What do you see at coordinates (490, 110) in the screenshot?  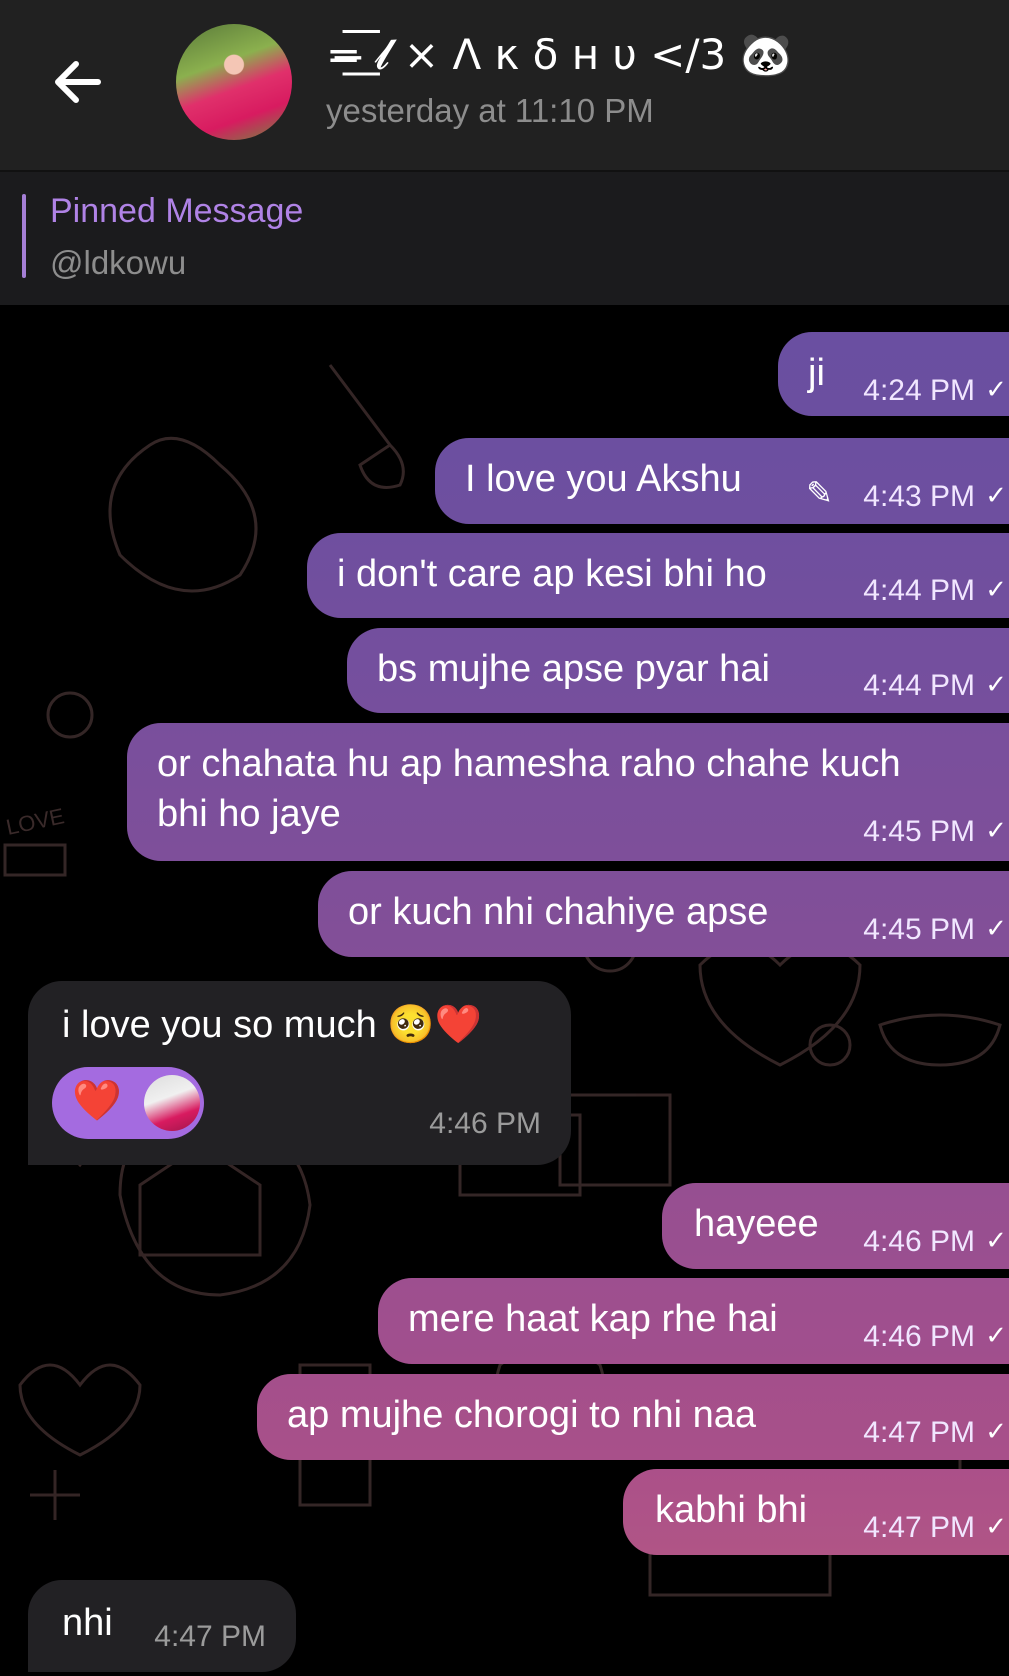 I see `last-seen-status: yesterday at 11:10 PM` at bounding box center [490, 110].